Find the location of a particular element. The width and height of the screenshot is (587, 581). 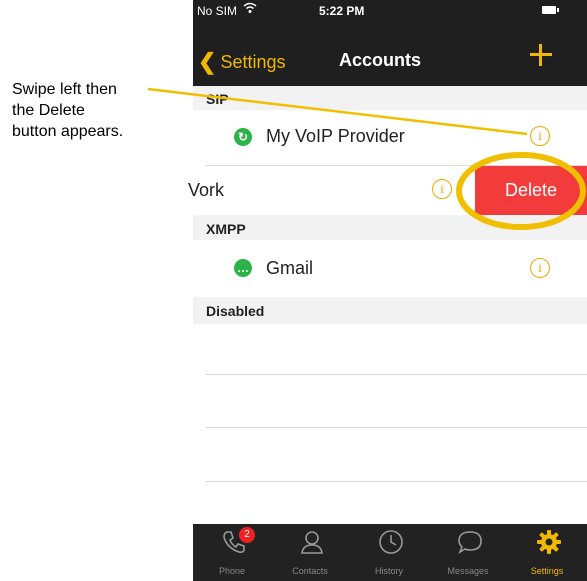

status-bar: No SIM 5:22 PM is located at coordinates (390, 11).